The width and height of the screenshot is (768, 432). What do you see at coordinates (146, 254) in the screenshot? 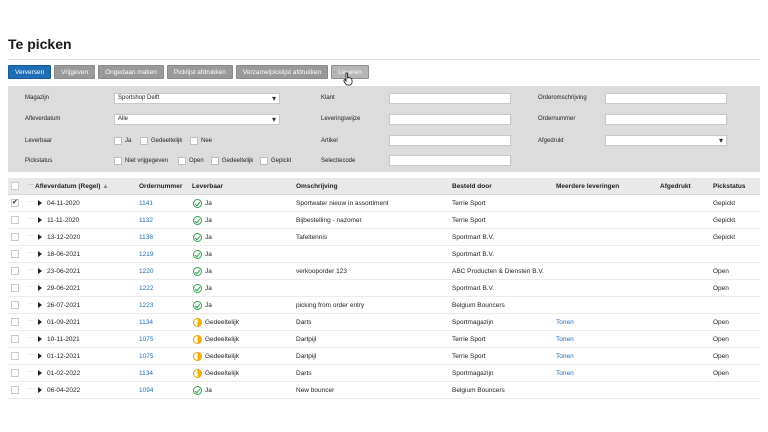
I see `ordernummer-link: 1219` at bounding box center [146, 254].